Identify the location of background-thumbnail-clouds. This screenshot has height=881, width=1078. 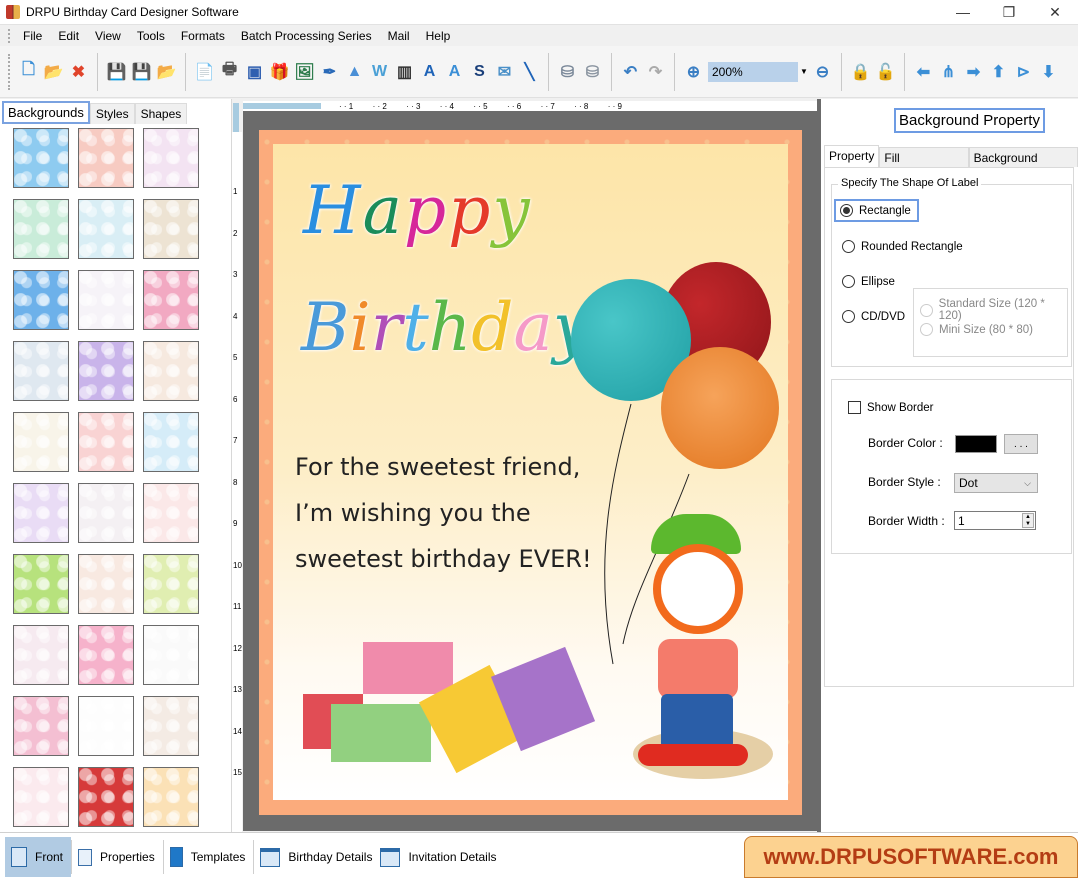
(41, 158).